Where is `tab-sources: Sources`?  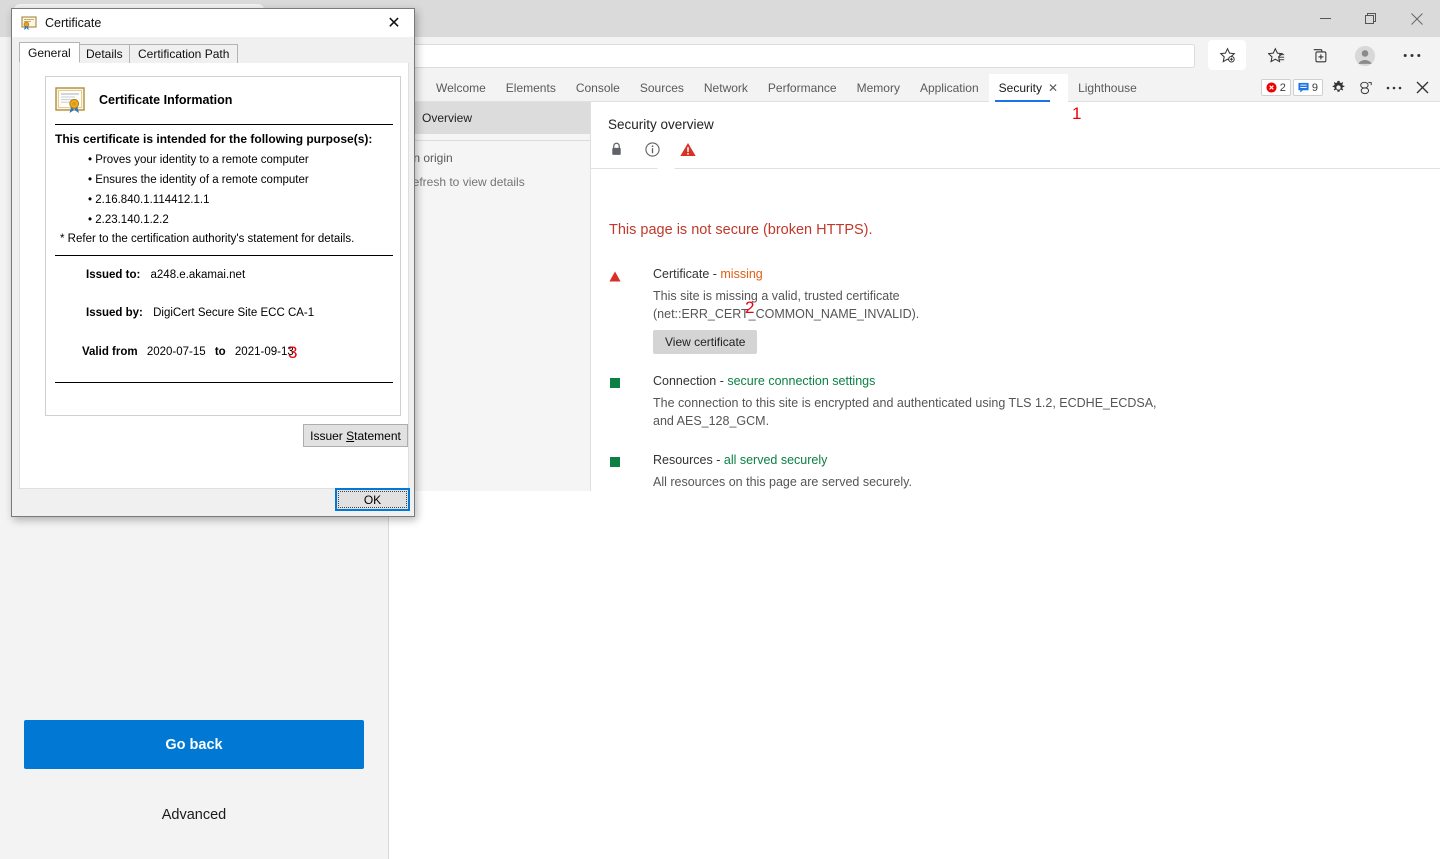 tab-sources: Sources is located at coordinates (662, 88).